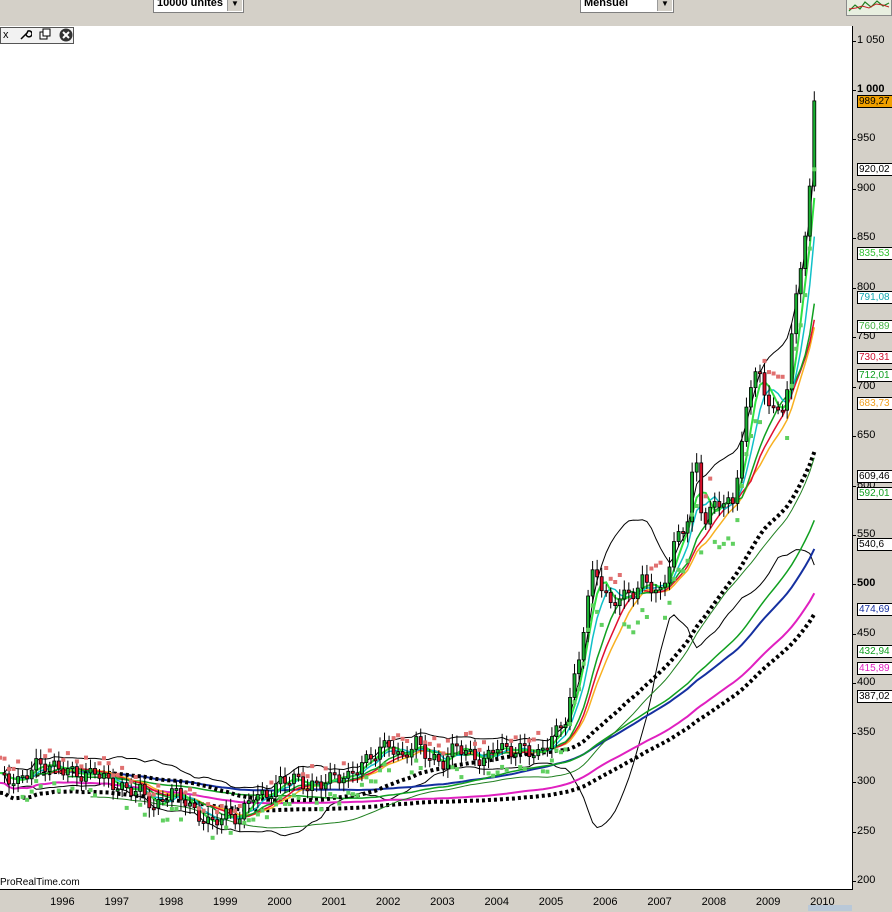 The width and height of the screenshot is (892, 912). Describe the element at coordinates (874, 403) in the screenshot. I see `last-value-label-ma-orange: 683,73` at that location.